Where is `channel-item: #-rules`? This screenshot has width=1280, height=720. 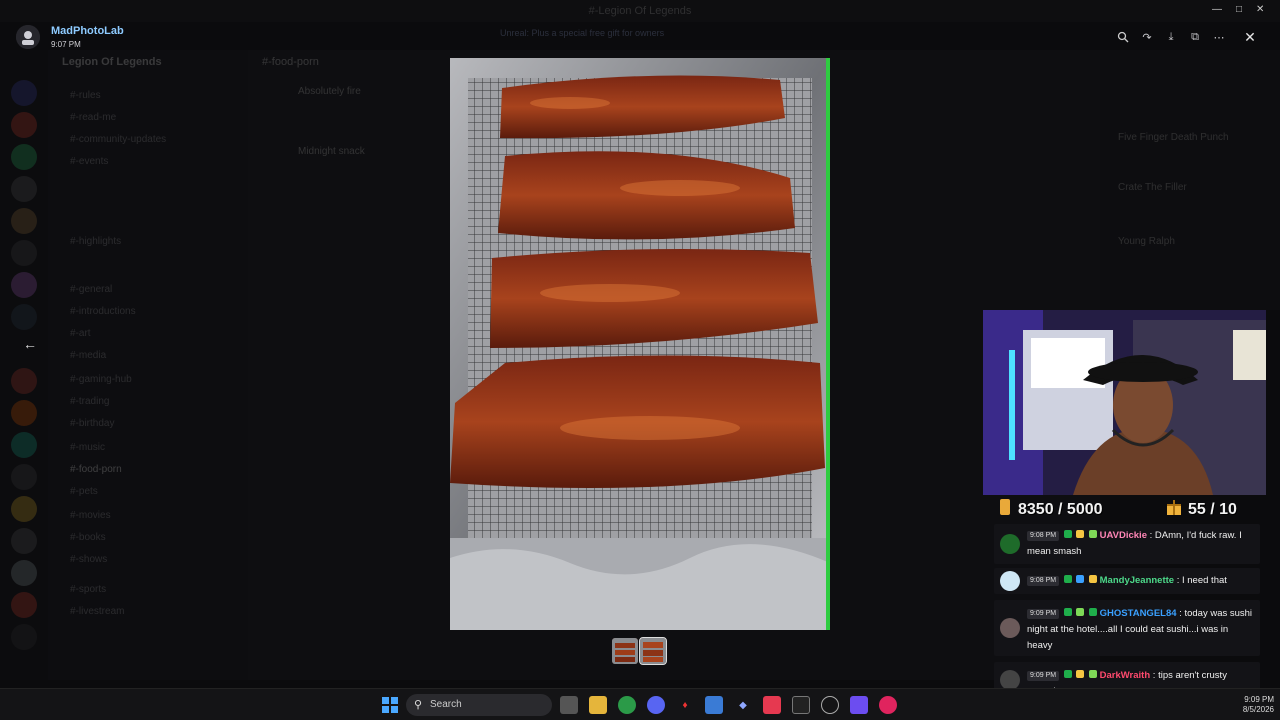
channel-item: #-rules is located at coordinates (85, 95).